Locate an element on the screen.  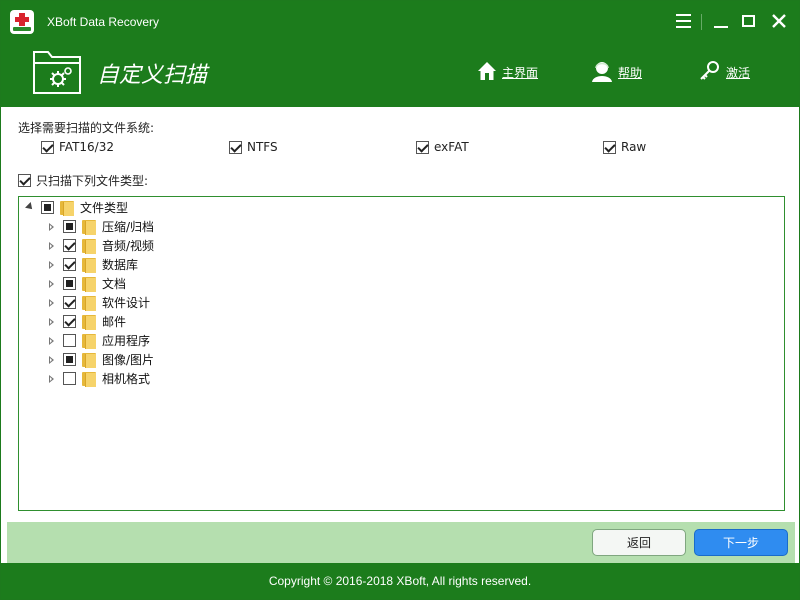
fs-ntfs-checkbox is located at coordinates (235, 147).